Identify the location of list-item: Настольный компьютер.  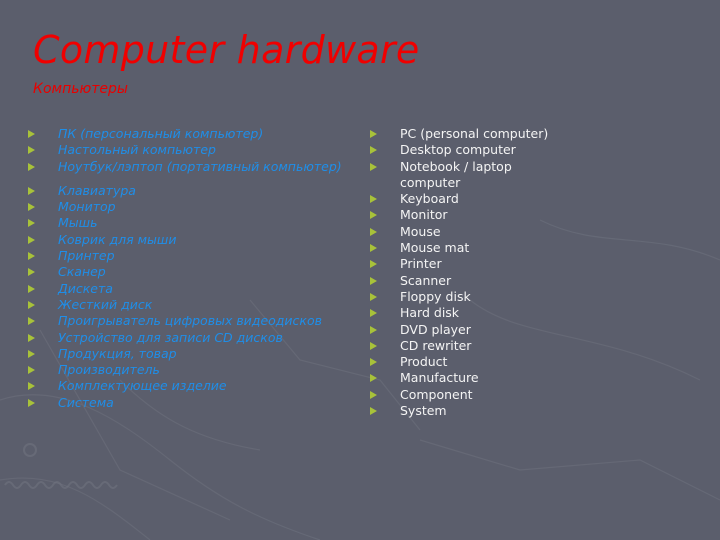
(192, 150).